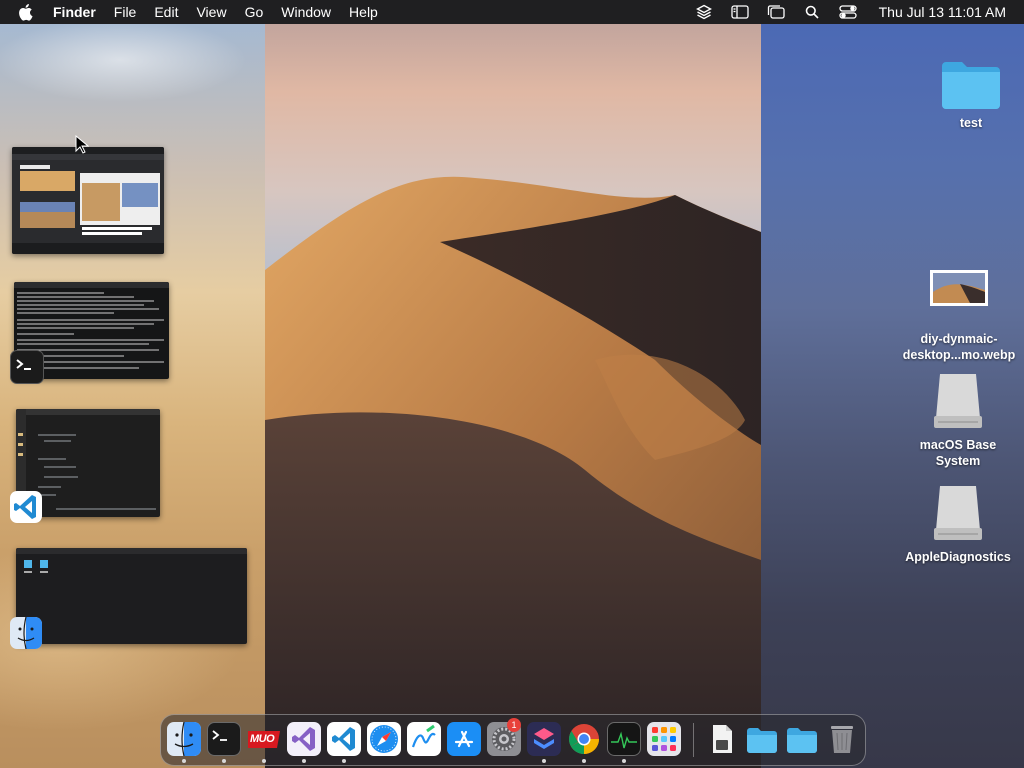 The width and height of the screenshot is (1024, 768). Describe the element at coordinates (664, 739) in the screenshot. I see `launchpad-icon` at that location.